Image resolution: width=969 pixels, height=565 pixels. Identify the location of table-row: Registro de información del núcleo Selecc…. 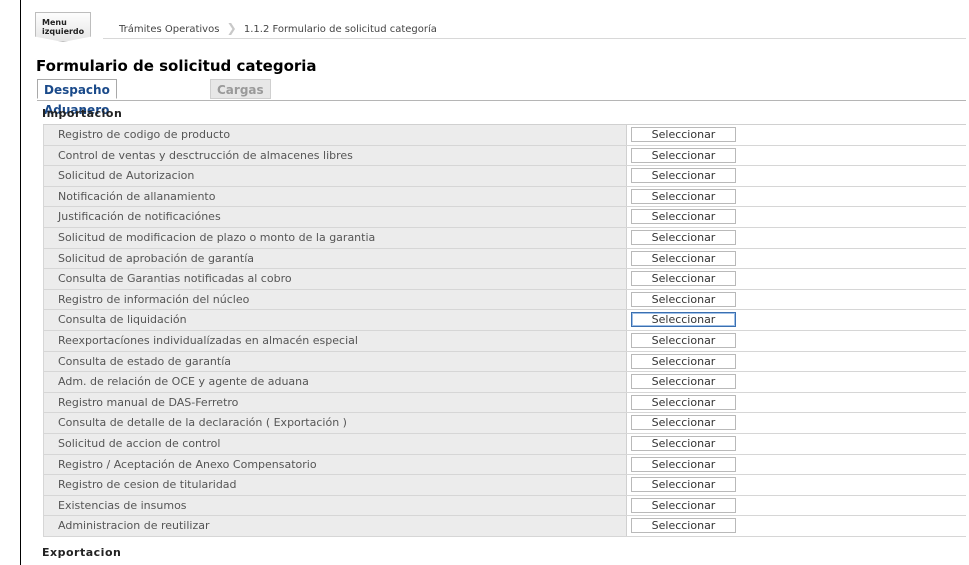
(504, 300).